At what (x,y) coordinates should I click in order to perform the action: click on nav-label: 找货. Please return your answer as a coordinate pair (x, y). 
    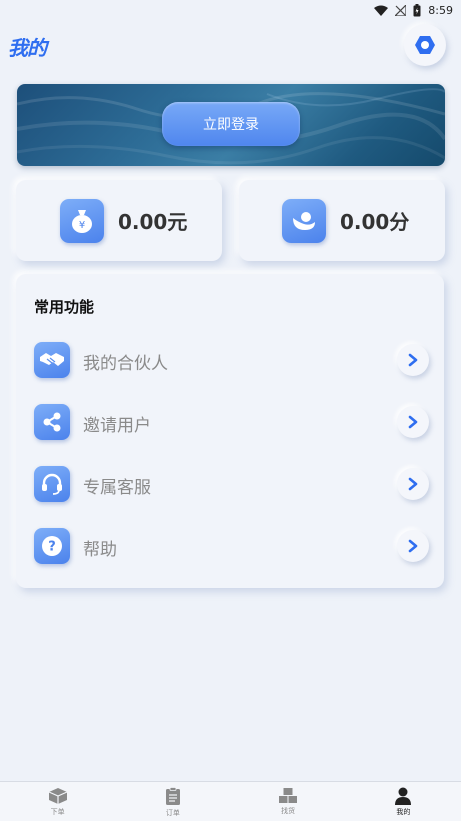
    Looking at the image, I should click on (288, 811).